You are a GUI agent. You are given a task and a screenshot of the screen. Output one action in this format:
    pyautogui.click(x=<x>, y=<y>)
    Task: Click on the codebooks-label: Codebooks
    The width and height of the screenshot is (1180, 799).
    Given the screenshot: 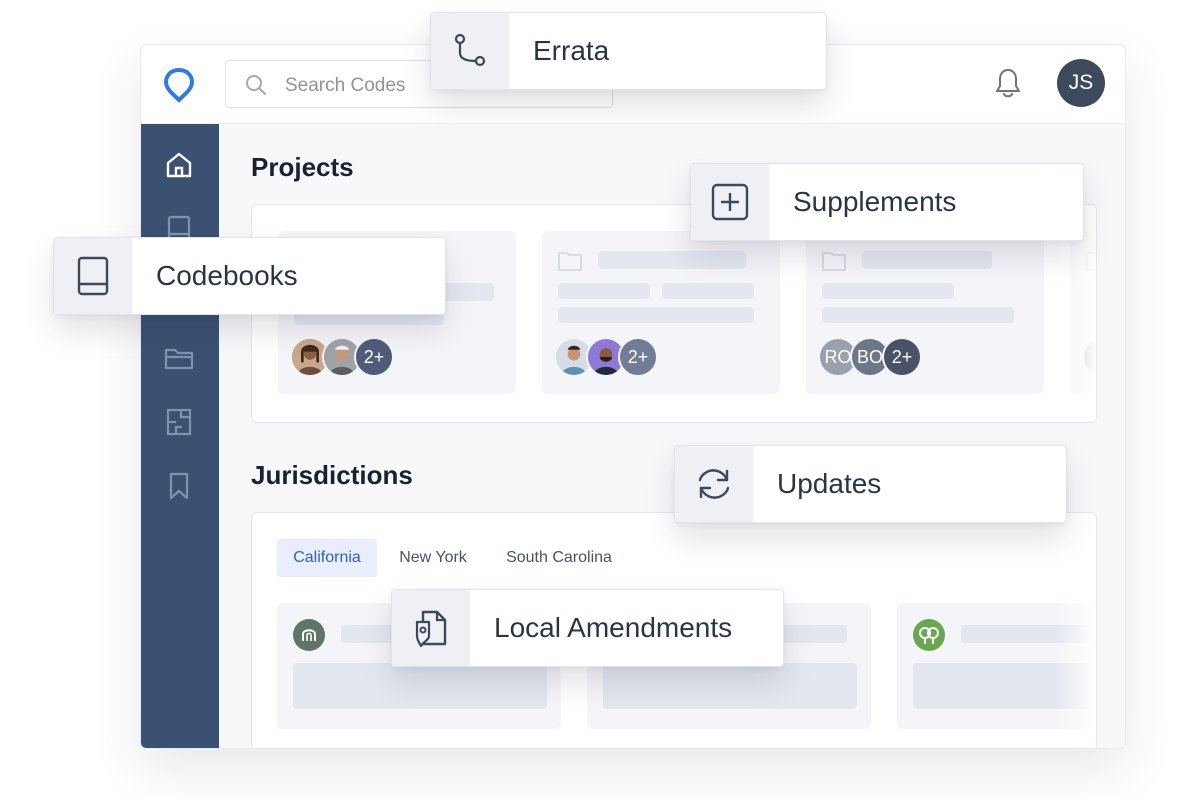 What is the action you would take?
    pyautogui.click(x=227, y=275)
    